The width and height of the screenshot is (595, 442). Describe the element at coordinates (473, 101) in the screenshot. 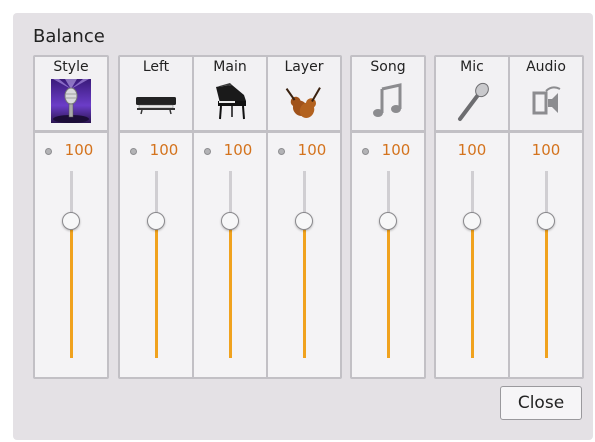

I see `microphone-icon` at that location.